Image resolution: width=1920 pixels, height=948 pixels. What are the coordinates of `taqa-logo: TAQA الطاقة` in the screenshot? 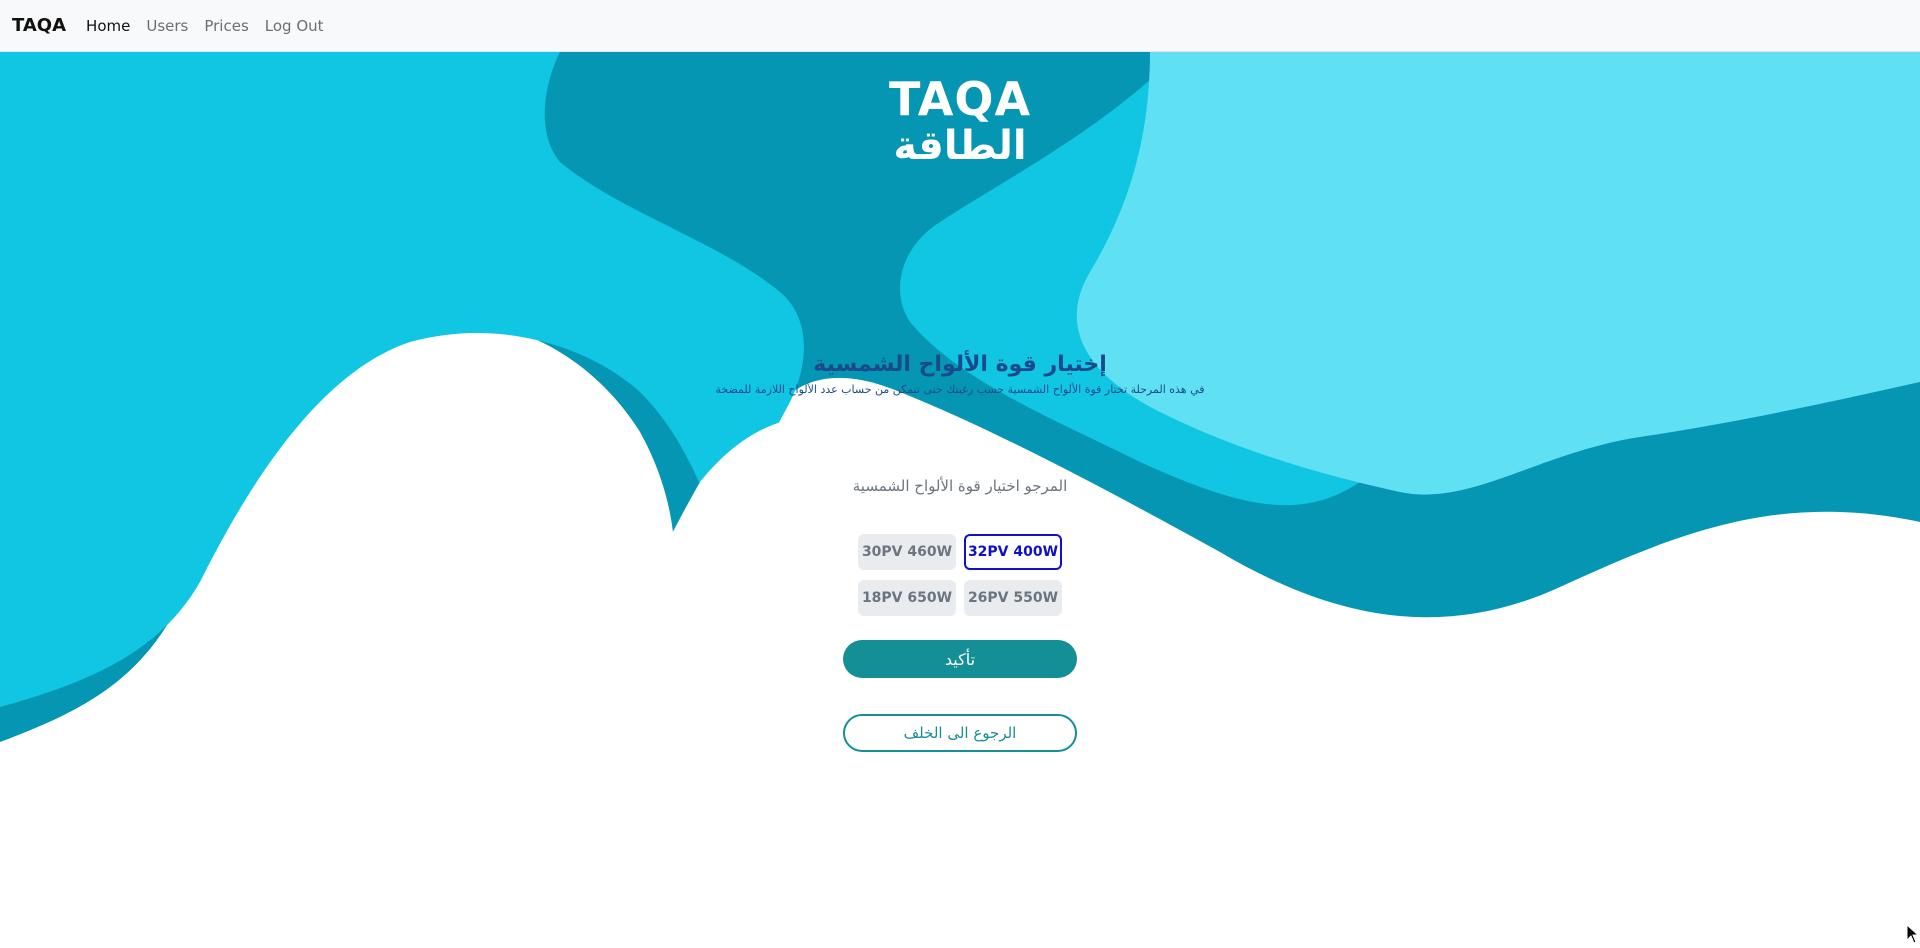 It's located at (960, 121).